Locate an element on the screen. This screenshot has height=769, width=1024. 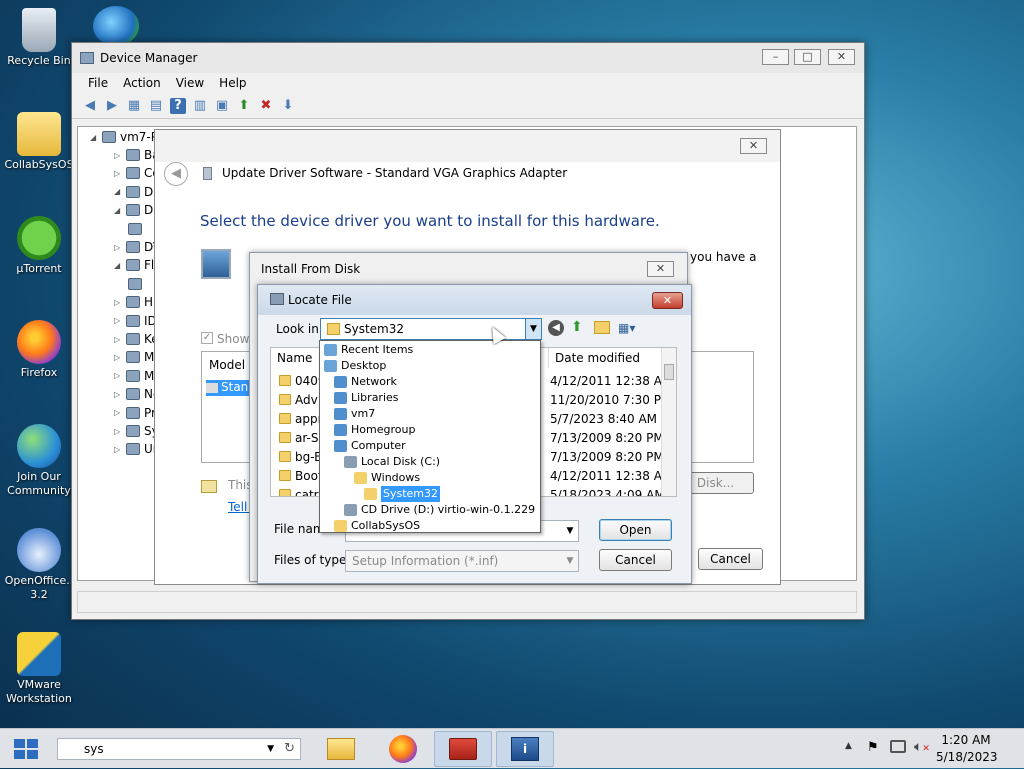
tree-root: ◢ vm7-P is located at coordinates (124, 137).